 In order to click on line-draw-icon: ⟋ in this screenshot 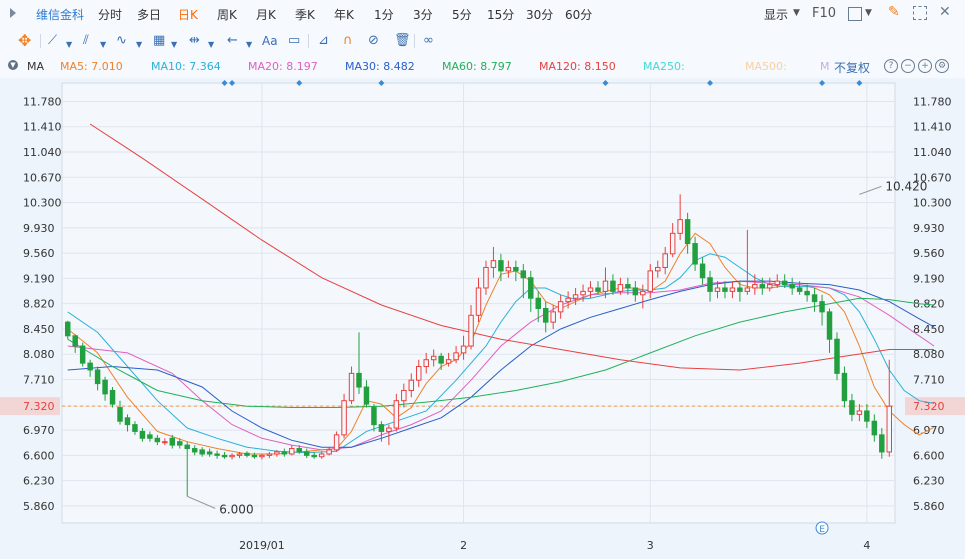, I will do `click(52, 41)`.